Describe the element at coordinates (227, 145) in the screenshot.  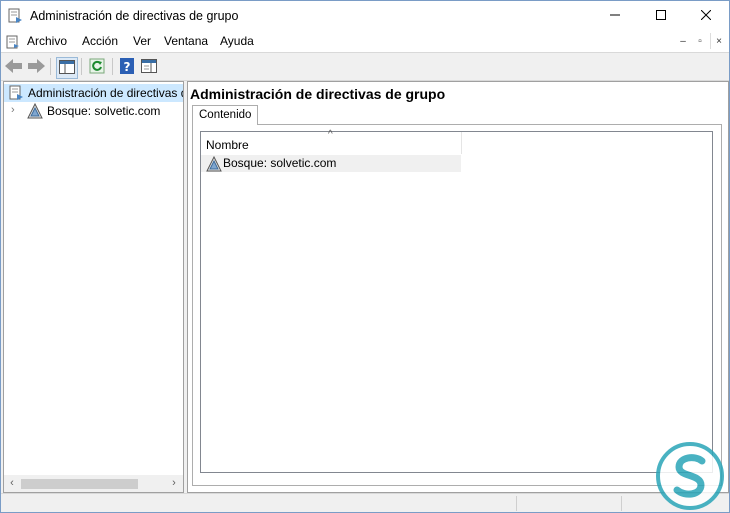
I see `column-header-label: Nombre` at that location.